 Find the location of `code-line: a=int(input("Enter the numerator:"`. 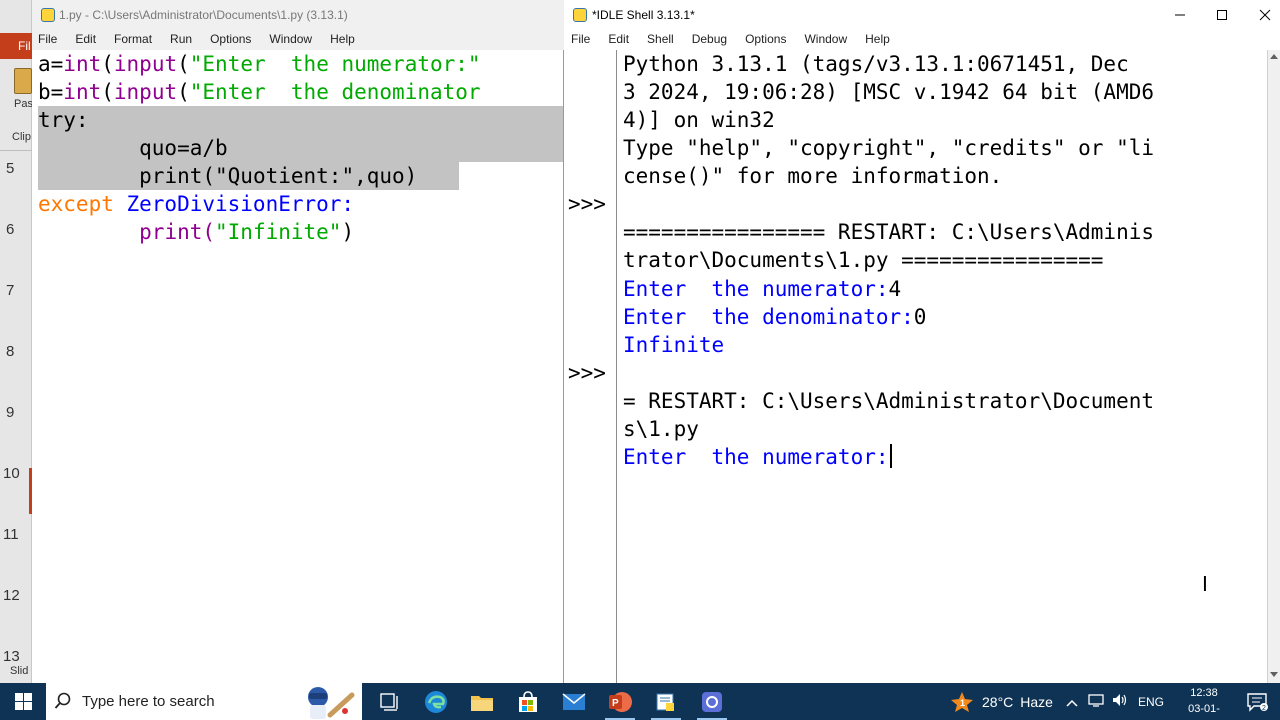

code-line: a=int(input("Enter the numerator:" is located at coordinates (259, 64).